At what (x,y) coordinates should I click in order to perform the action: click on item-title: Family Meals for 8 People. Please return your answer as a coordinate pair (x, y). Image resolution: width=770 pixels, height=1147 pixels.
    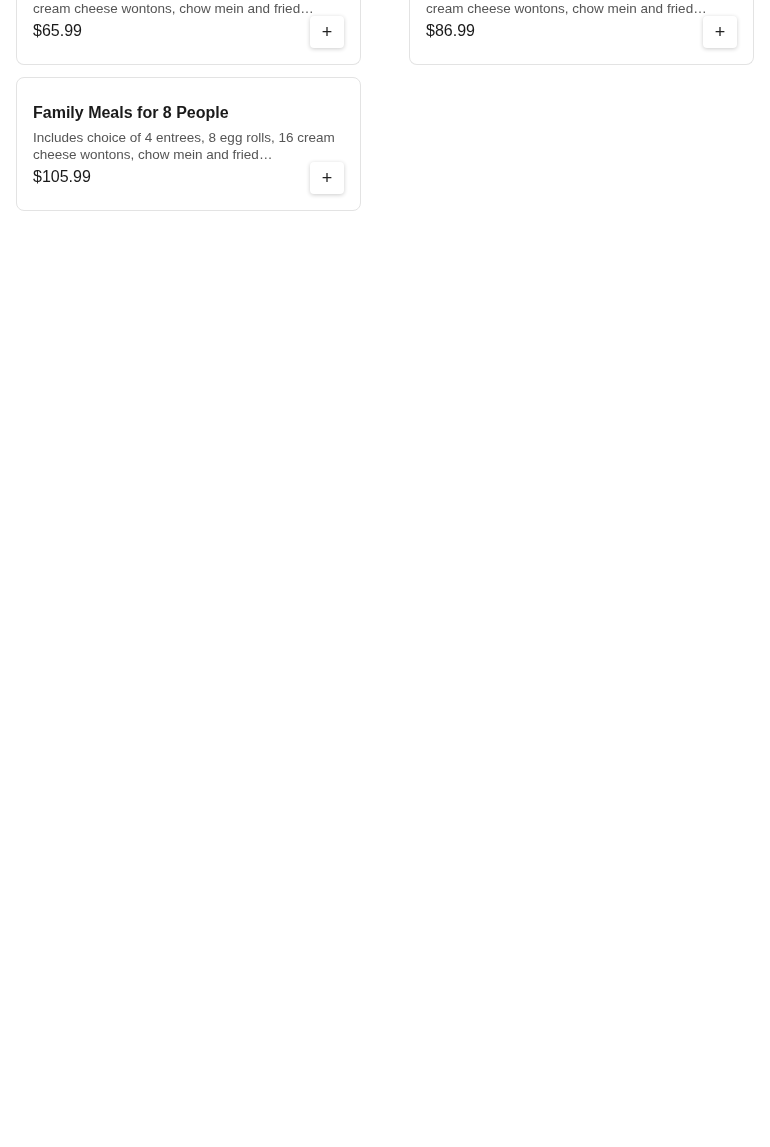
    Looking at the image, I should click on (131, 113).